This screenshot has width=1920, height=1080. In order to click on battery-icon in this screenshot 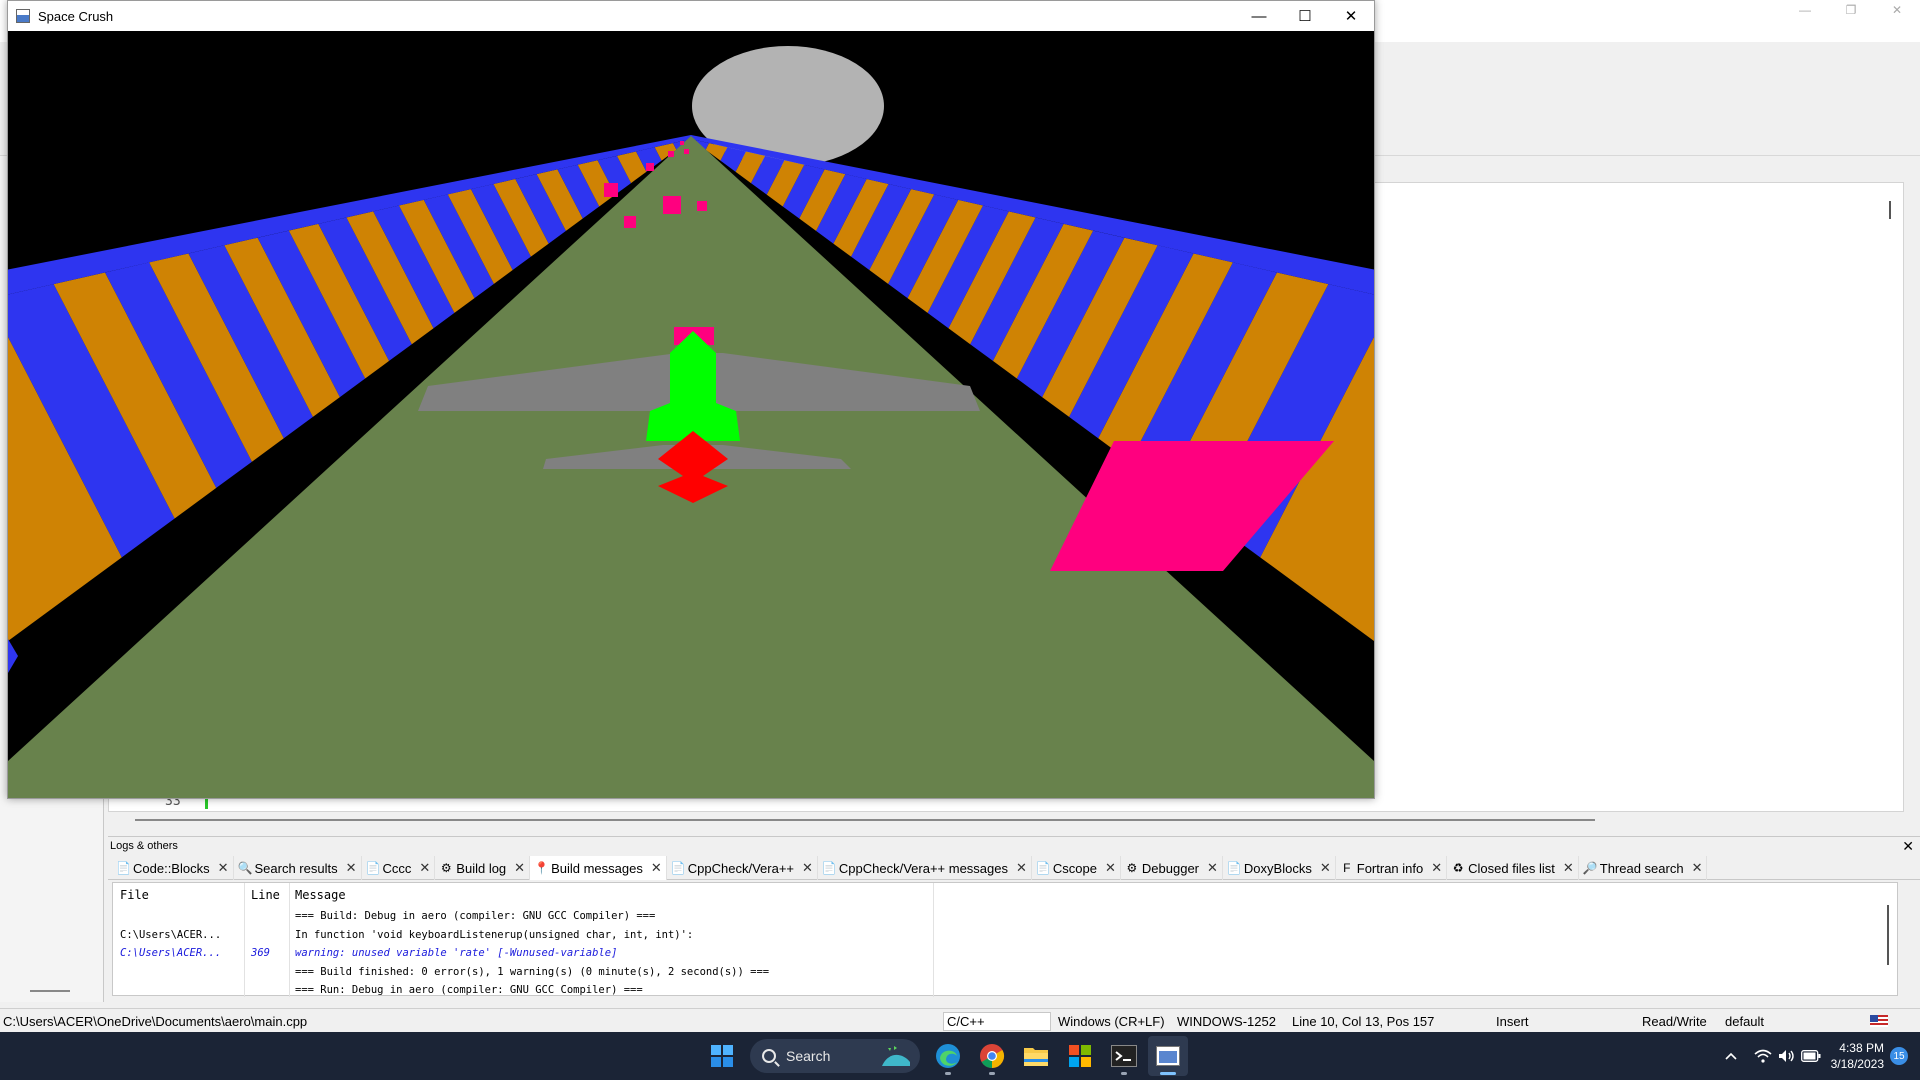, I will do `click(1811, 1056)`.